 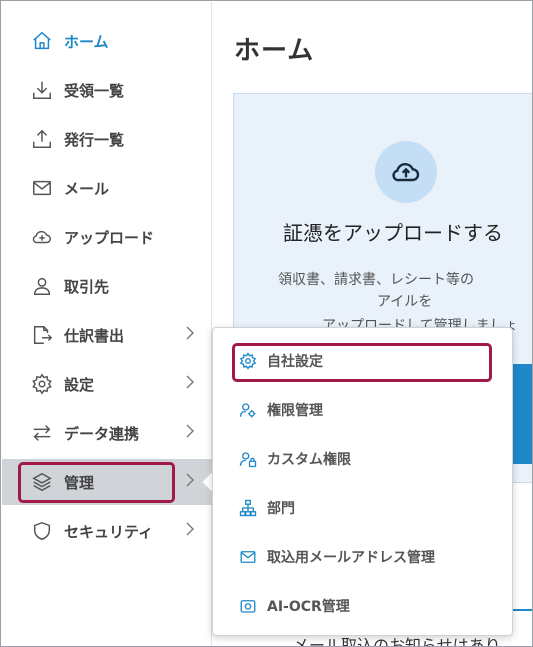 I want to click on sidebar-item-label: メール, so click(x=87, y=188).